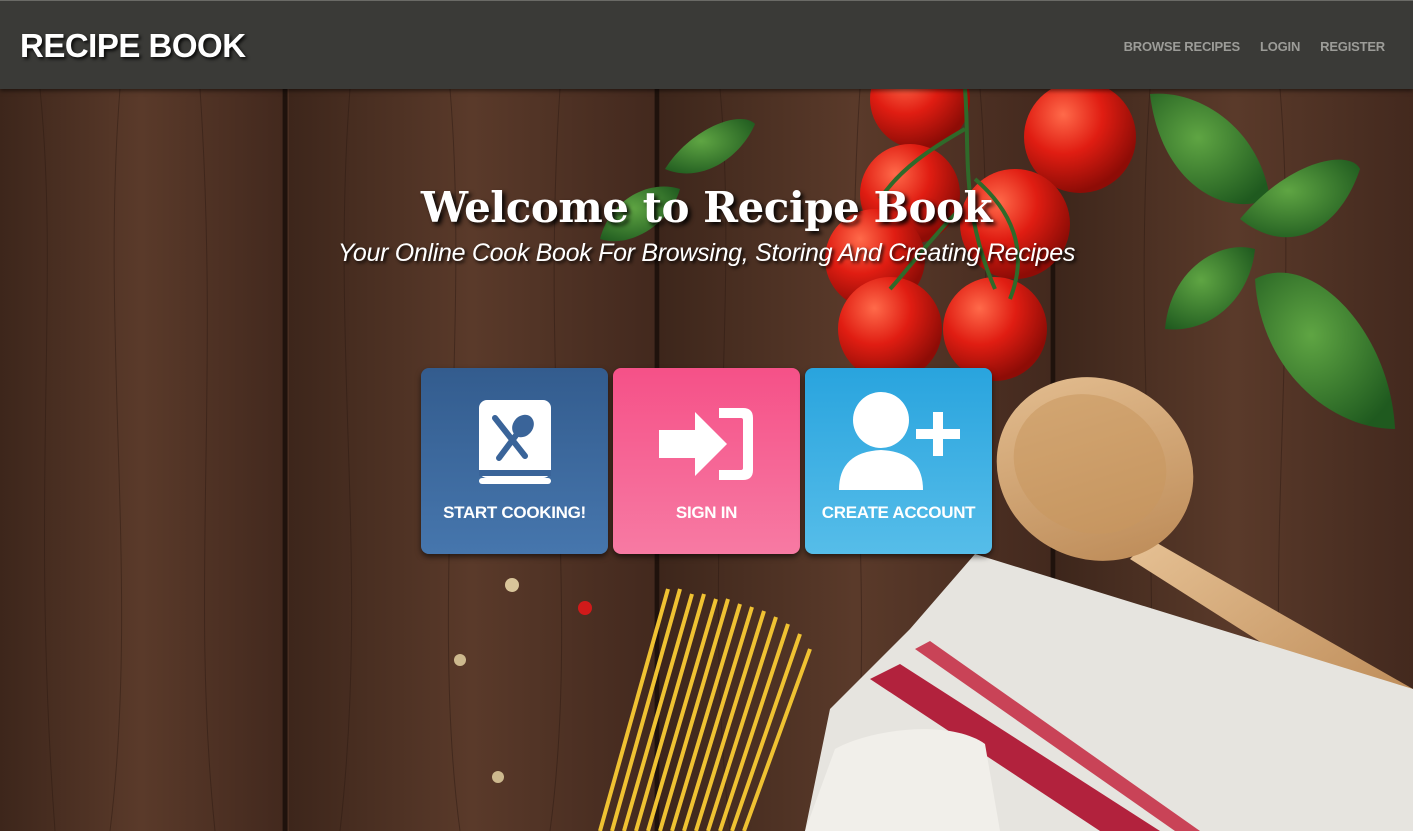 The width and height of the screenshot is (1413, 831). Describe the element at coordinates (706, 512) in the screenshot. I see `sign-in-label: SIGN IN` at that location.